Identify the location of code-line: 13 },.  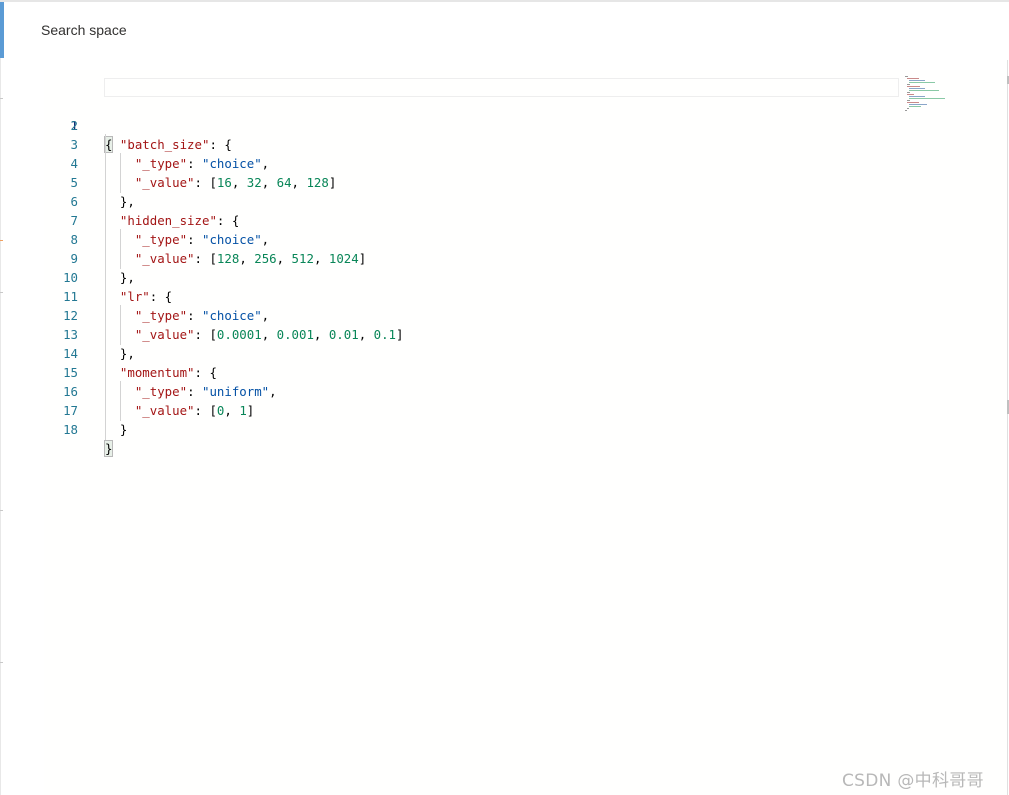
(525, 335).